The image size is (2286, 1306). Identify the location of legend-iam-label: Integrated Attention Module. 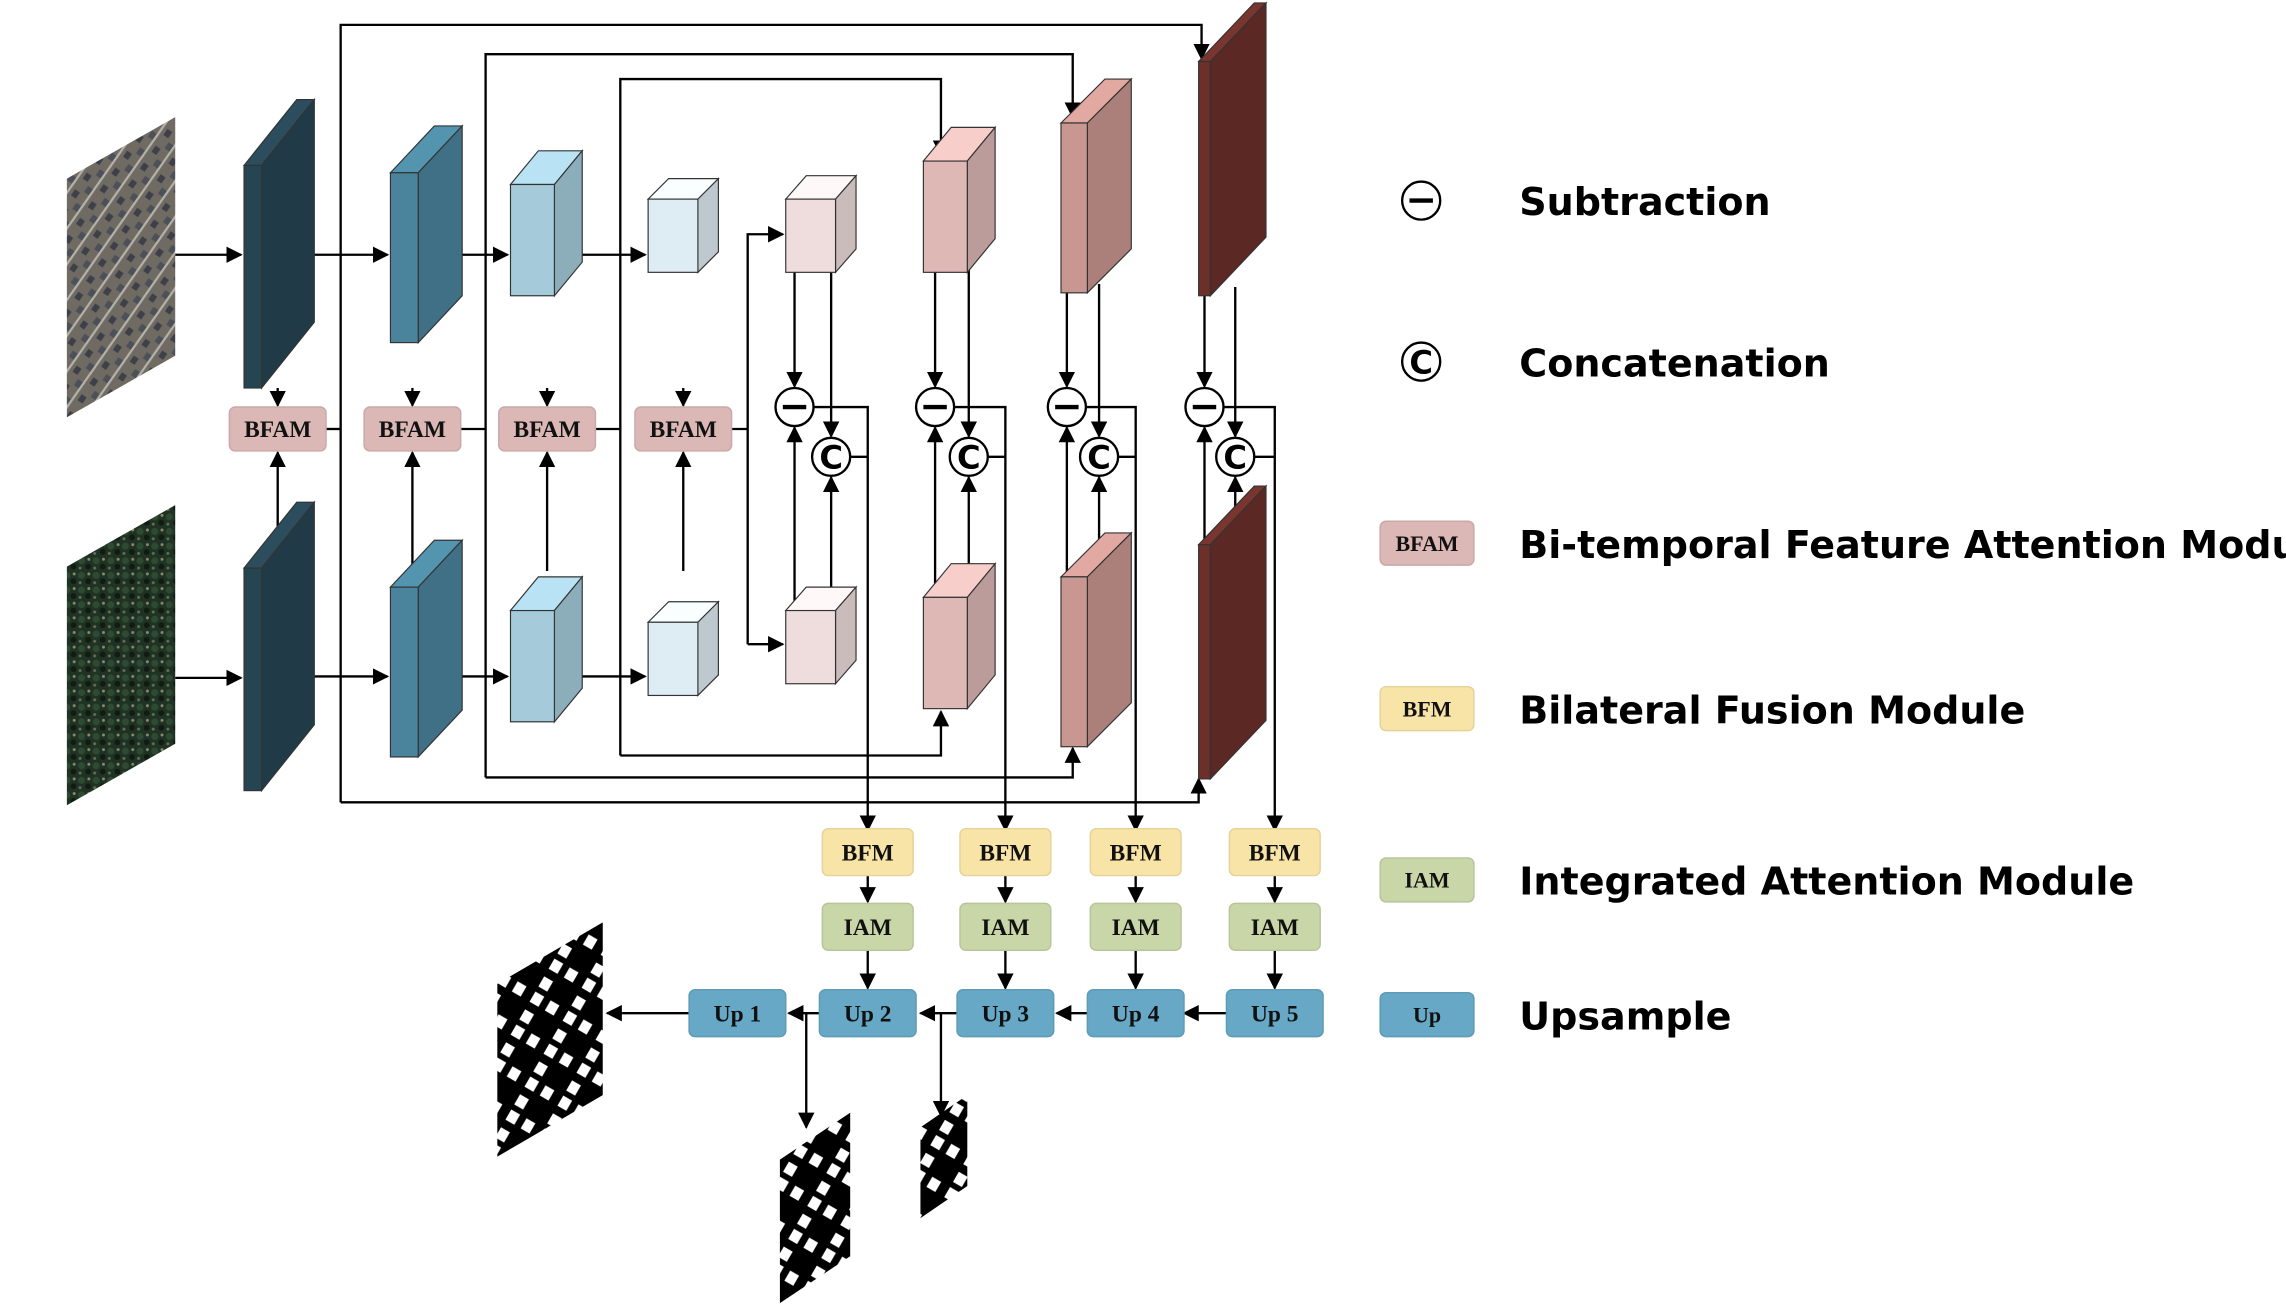
(1826, 882).